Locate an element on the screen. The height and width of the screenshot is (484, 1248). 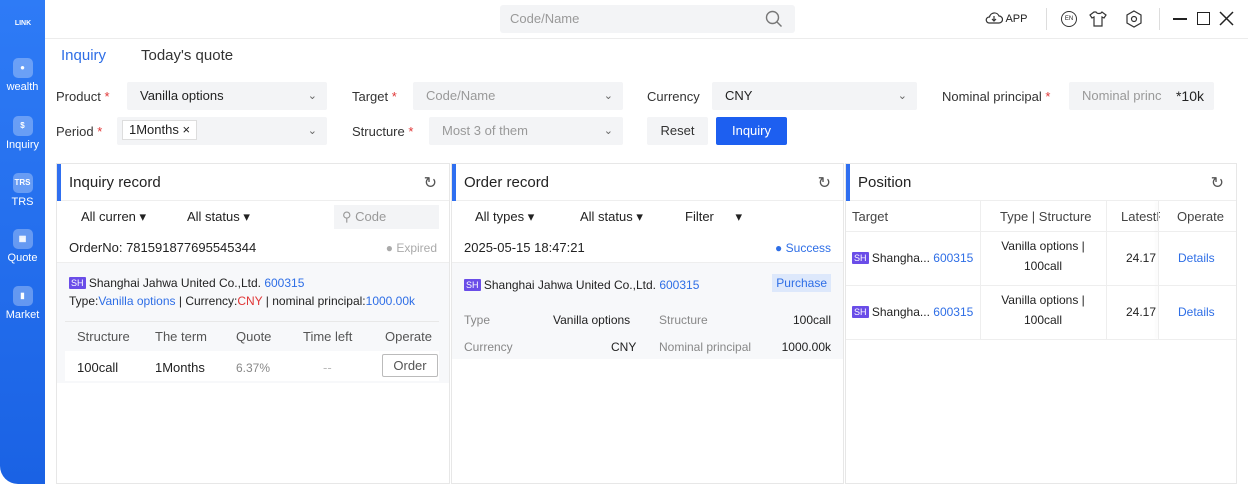
search-icon is located at coordinates (774, 19).